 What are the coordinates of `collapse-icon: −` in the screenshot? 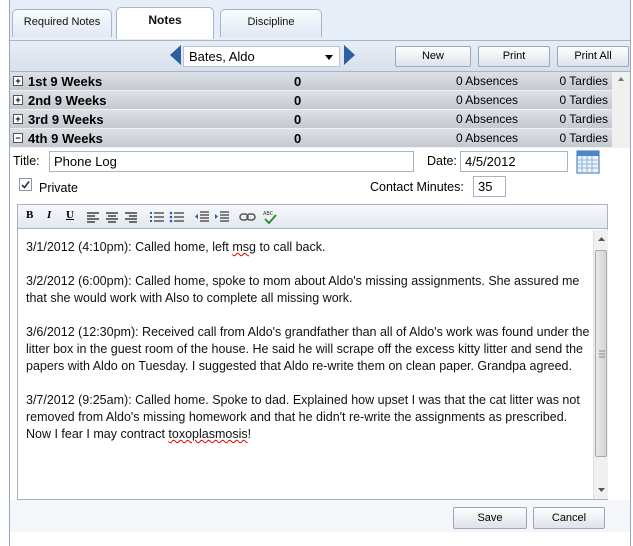 It's located at (18, 138).